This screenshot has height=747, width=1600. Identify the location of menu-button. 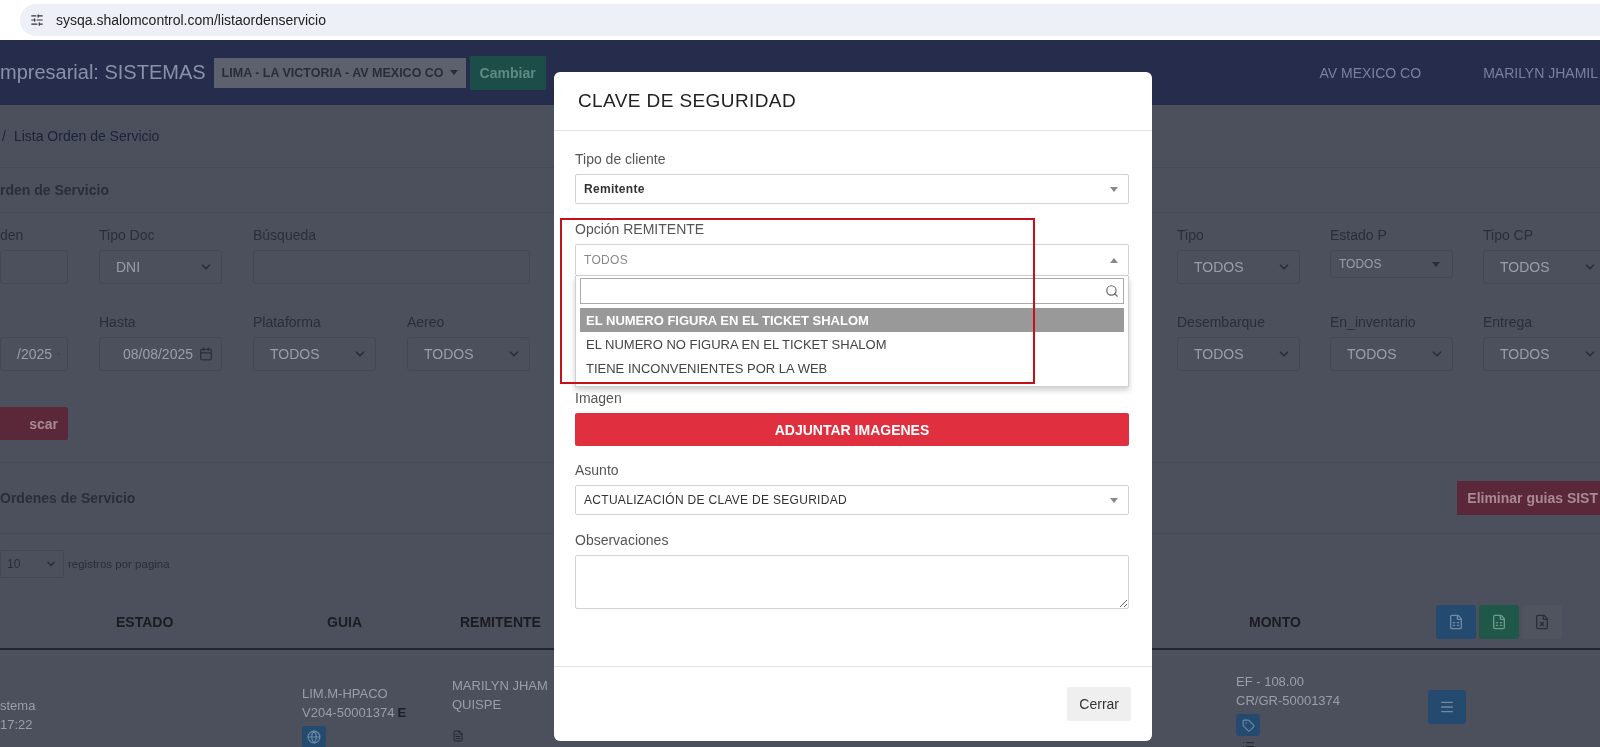
(1447, 707).